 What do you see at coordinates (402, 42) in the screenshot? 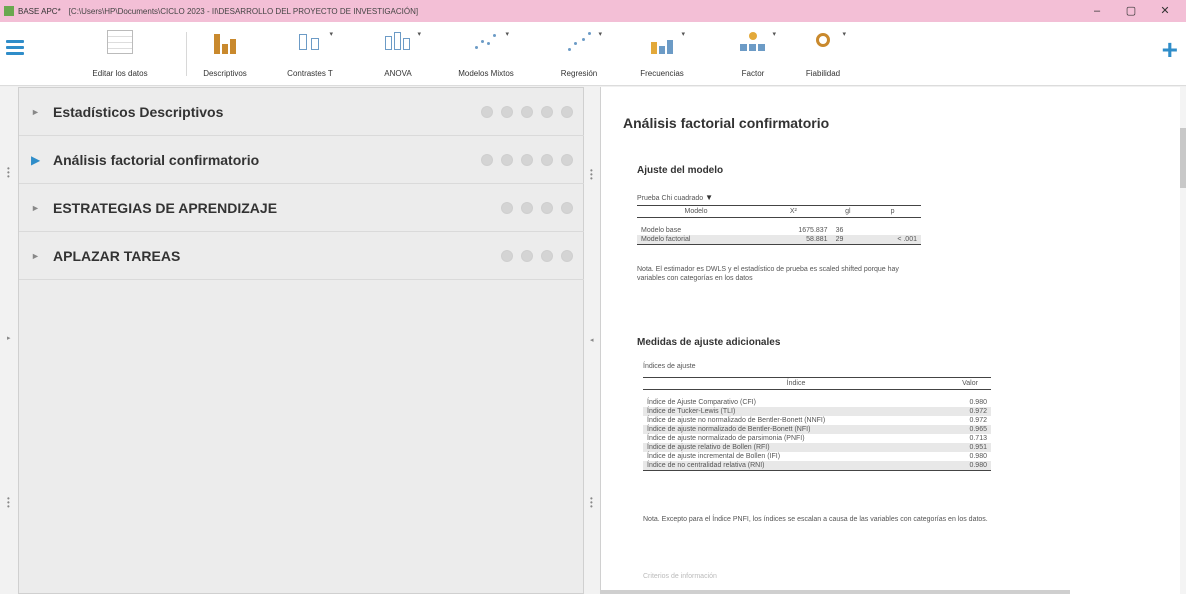
I see `anova-icon: ▾` at bounding box center [402, 42].